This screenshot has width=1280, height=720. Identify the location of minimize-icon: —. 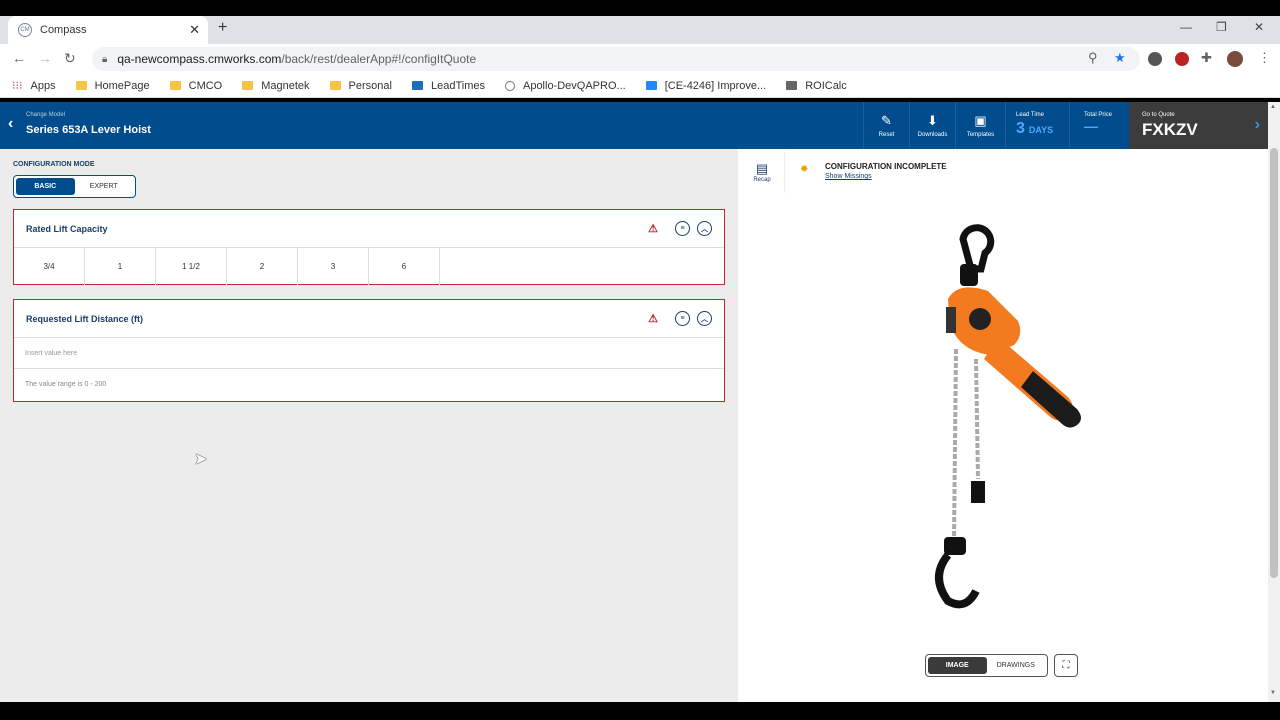
(1186, 27).